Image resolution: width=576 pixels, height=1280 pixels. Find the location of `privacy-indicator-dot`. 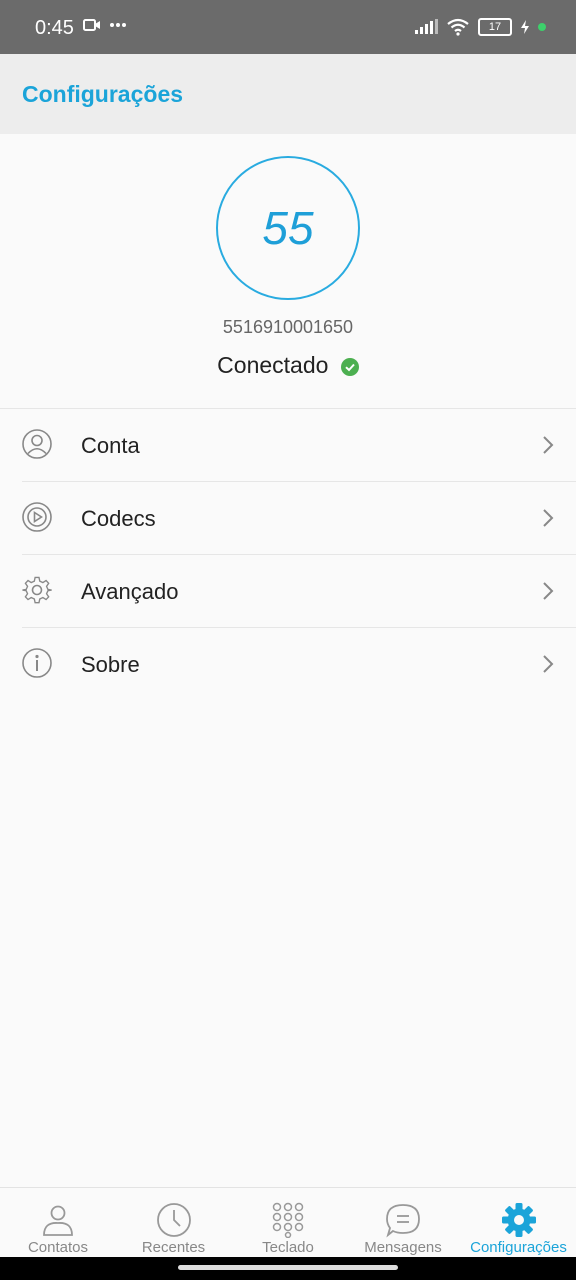

privacy-indicator-dot is located at coordinates (542, 27).